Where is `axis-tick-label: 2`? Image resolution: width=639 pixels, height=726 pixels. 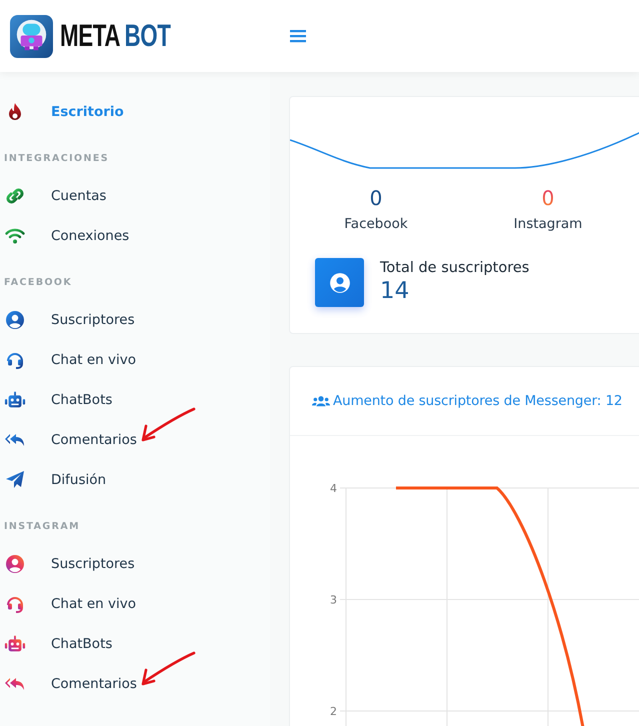
axis-tick-label: 2 is located at coordinates (333, 711).